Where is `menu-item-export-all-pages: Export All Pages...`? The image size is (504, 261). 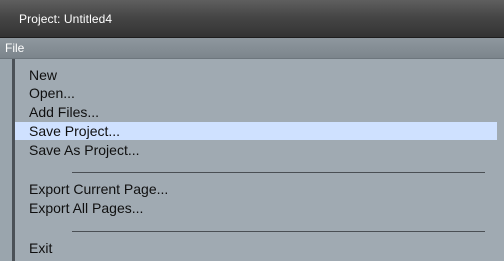 menu-item-export-all-pages: Export All Pages... is located at coordinates (256, 208).